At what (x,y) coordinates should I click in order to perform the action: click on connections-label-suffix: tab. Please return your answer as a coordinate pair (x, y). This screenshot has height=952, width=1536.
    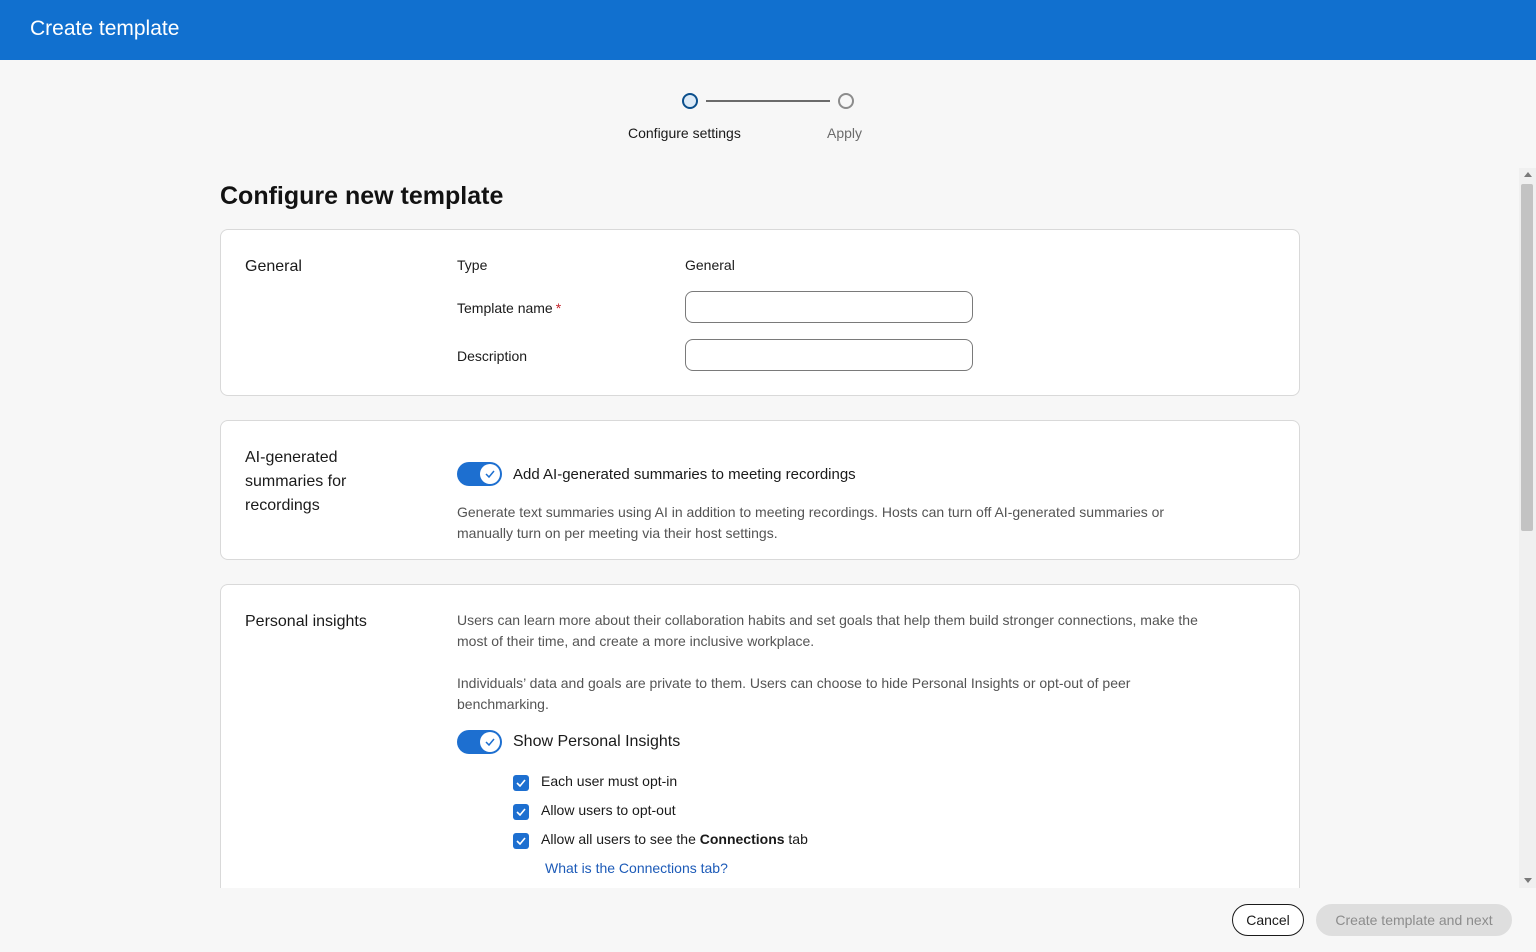
    Looking at the image, I should click on (796, 839).